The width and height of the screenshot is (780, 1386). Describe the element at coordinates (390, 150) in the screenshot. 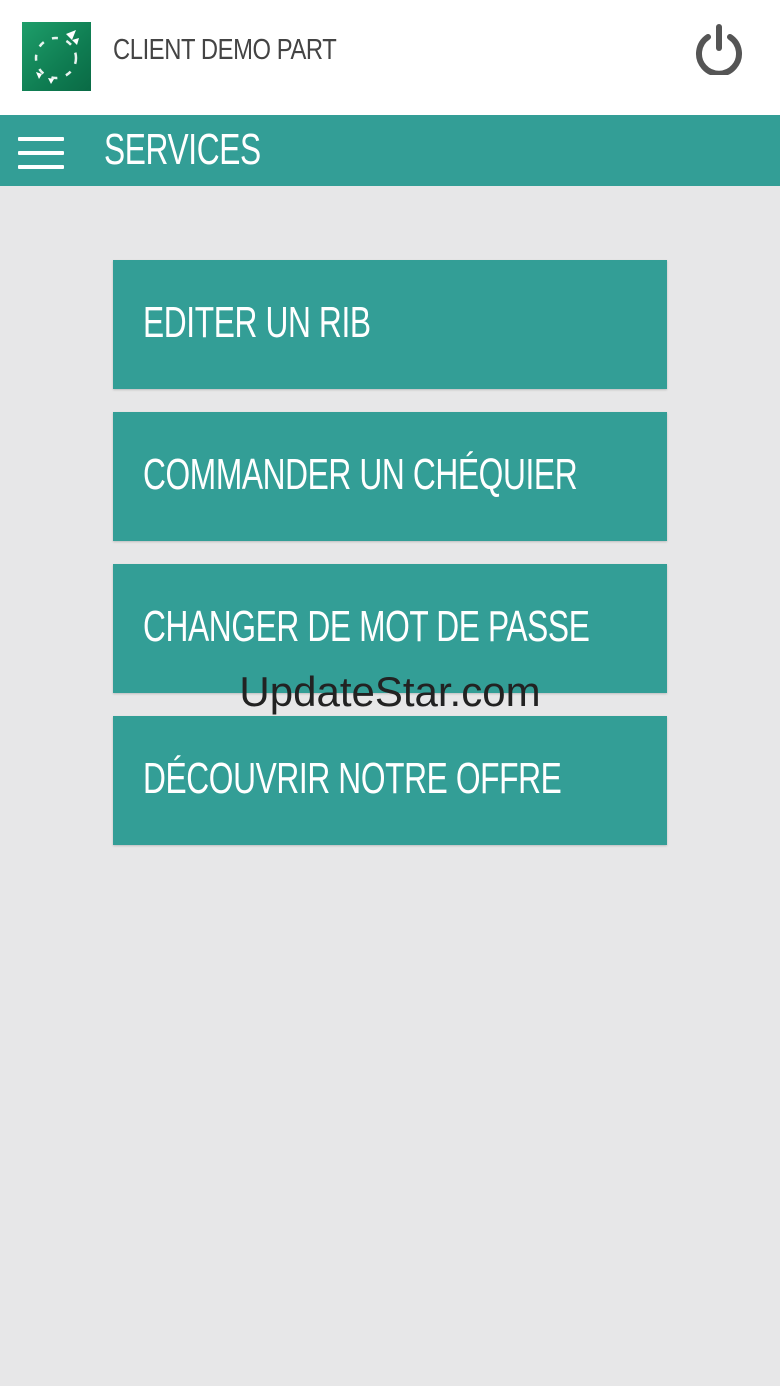

I see `nav-bar: SERVICES` at that location.